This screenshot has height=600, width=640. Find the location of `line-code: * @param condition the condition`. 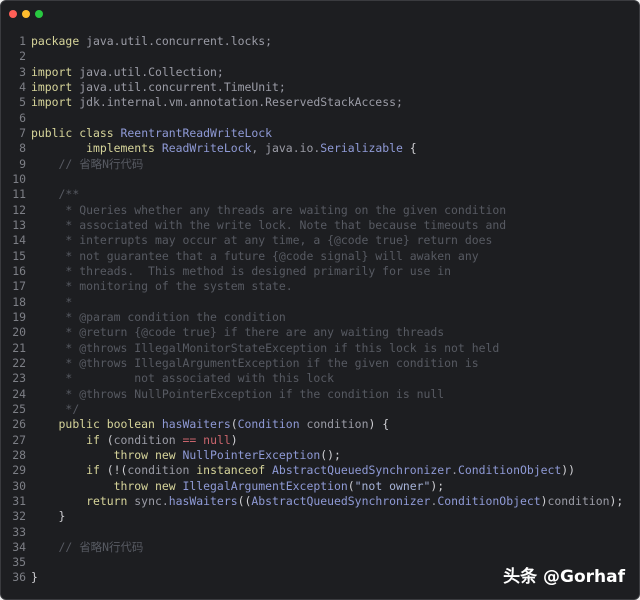

line-code: * @param condition the condition is located at coordinates (158, 317).